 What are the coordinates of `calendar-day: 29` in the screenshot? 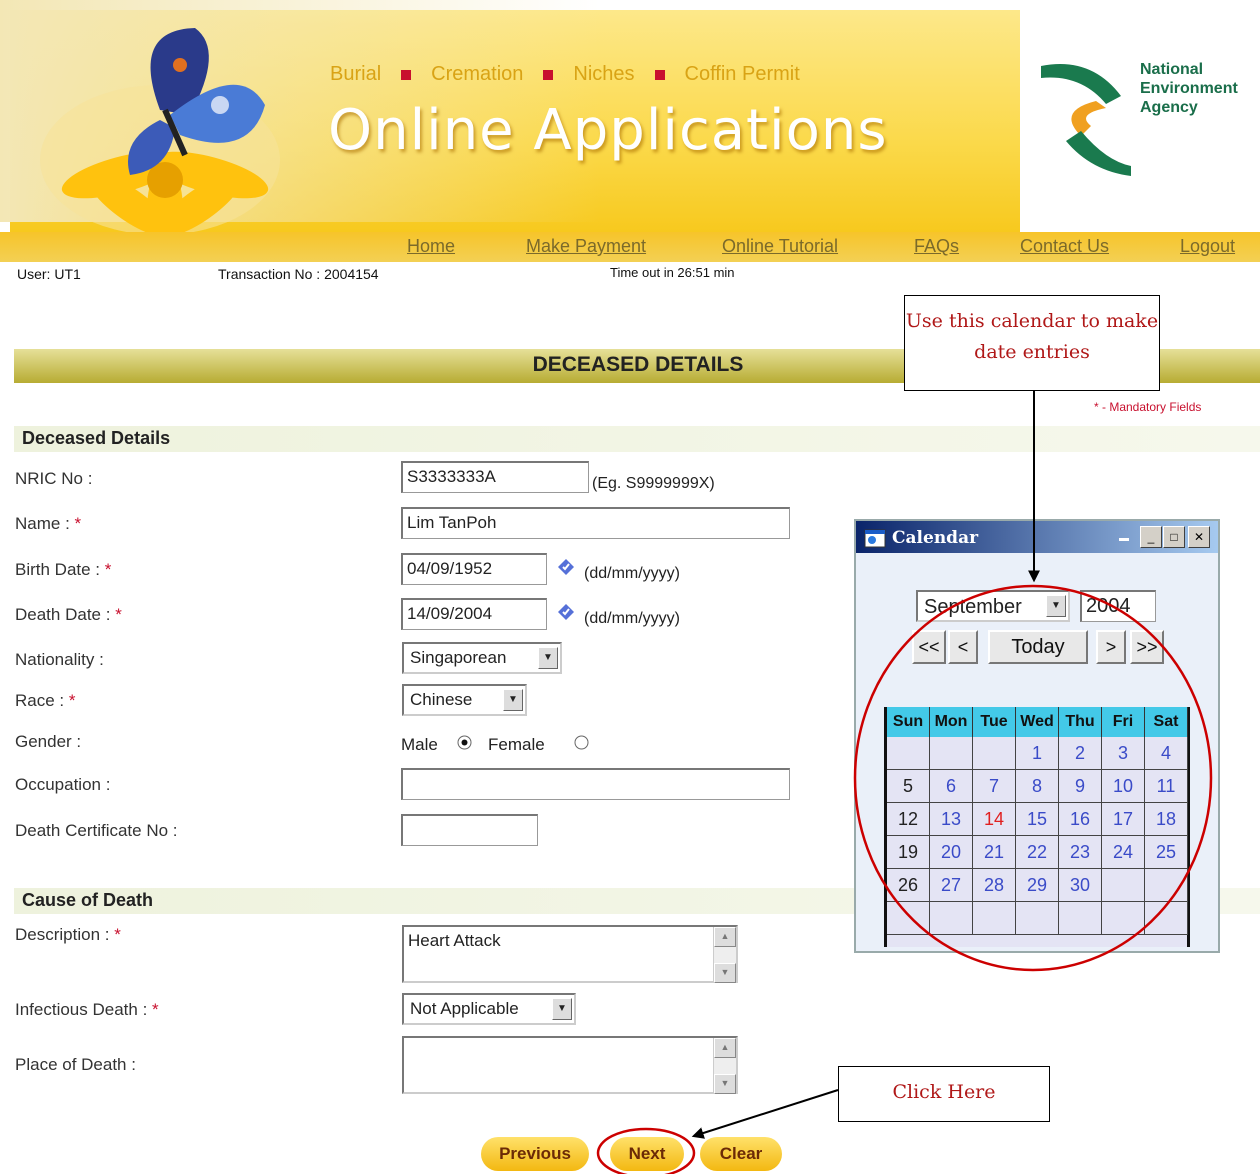 It's located at (1037, 885).